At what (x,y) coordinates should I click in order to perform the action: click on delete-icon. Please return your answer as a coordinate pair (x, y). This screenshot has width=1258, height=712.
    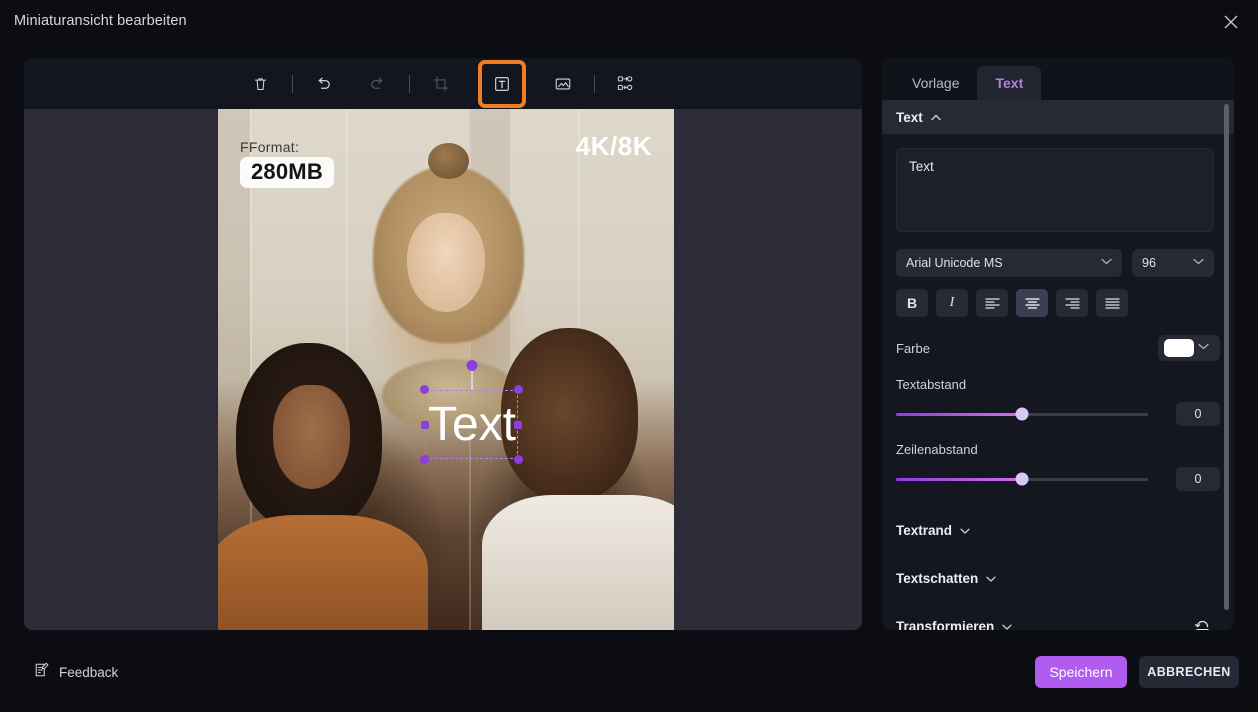
    Looking at the image, I should click on (261, 84).